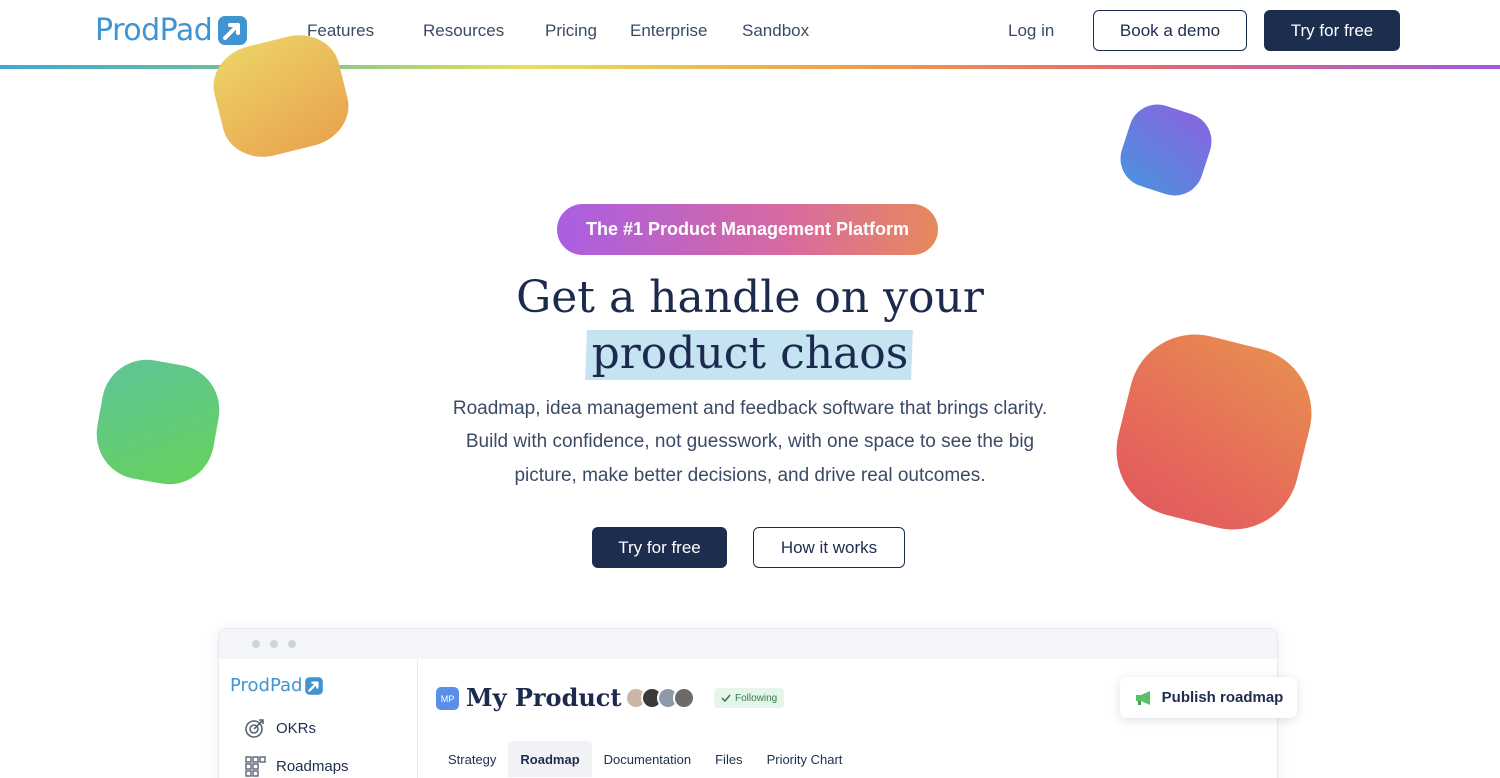 The width and height of the screenshot is (1500, 778). Describe the element at coordinates (571, 31) in the screenshot. I see `nav-pricing: Pricing` at that location.